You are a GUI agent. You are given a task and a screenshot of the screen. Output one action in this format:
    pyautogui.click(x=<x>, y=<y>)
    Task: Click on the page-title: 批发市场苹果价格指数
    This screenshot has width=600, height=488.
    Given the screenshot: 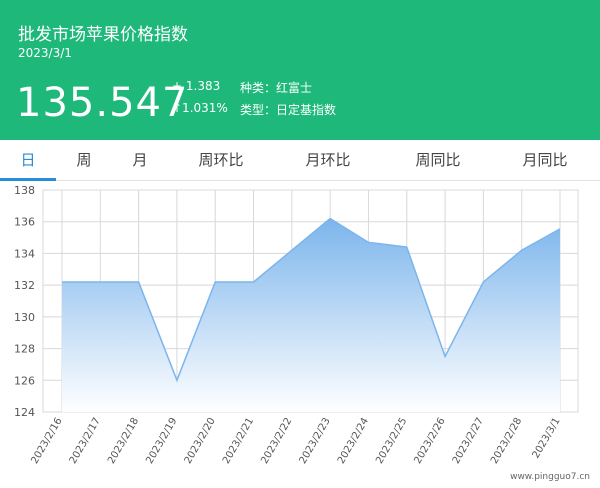 What is the action you would take?
    pyautogui.click(x=103, y=35)
    